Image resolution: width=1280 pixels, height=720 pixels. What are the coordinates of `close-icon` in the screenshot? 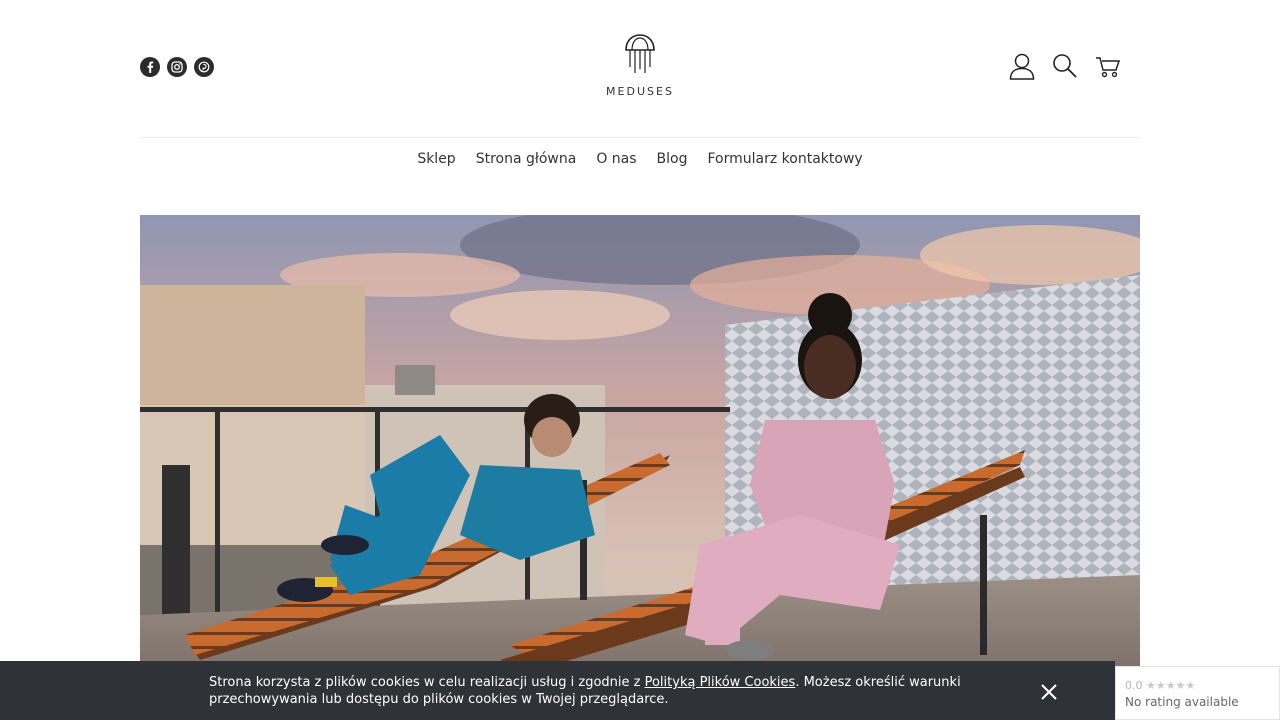 It's located at (1049, 692).